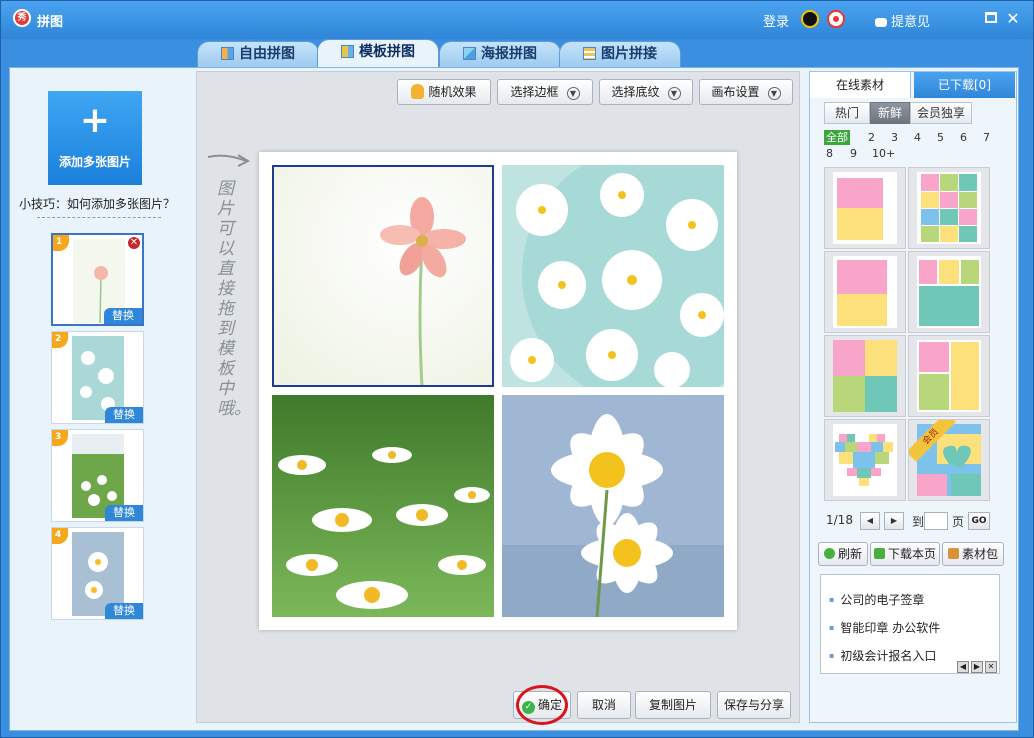 Image resolution: width=1034 pixels, height=738 pixels. Describe the element at coordinates (589, 53) in the screenshot. I see `image-join-icon` at that location.